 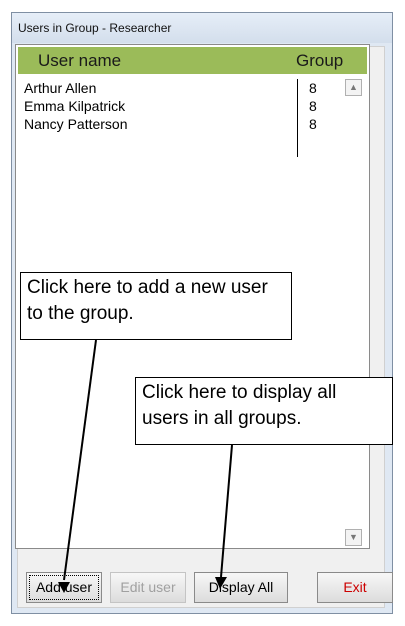 I want to click on display-all-arrow, so click(x=226, y=511).